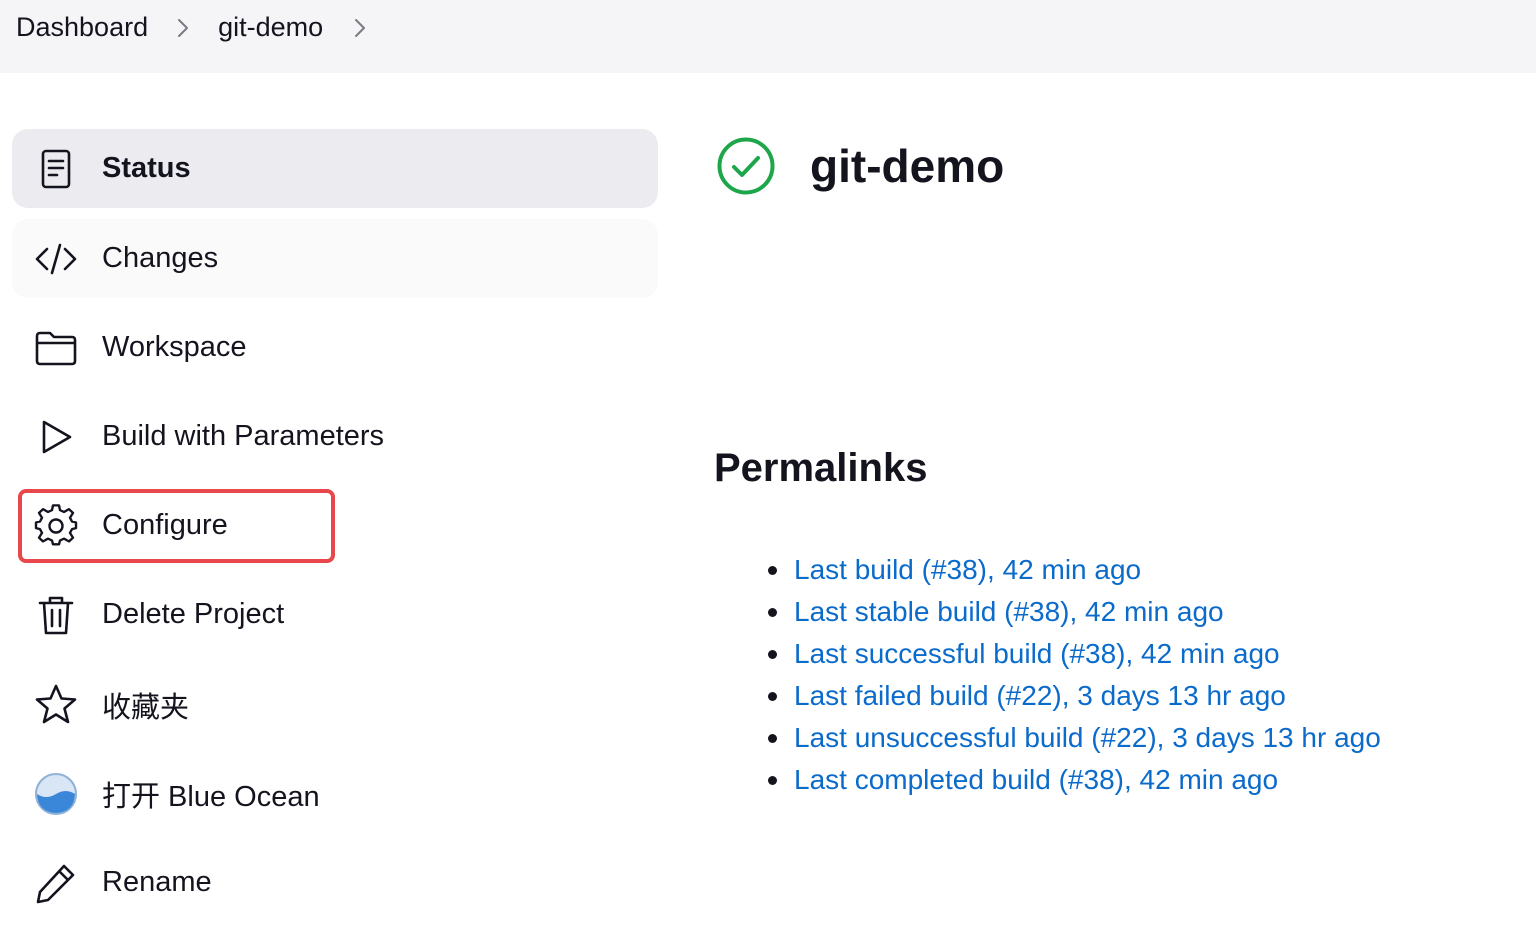  What do you see at coordinates (160, 258) in the screenshot?
I see `sidebar-item-label: Changes` at bounding box center [160, 258].